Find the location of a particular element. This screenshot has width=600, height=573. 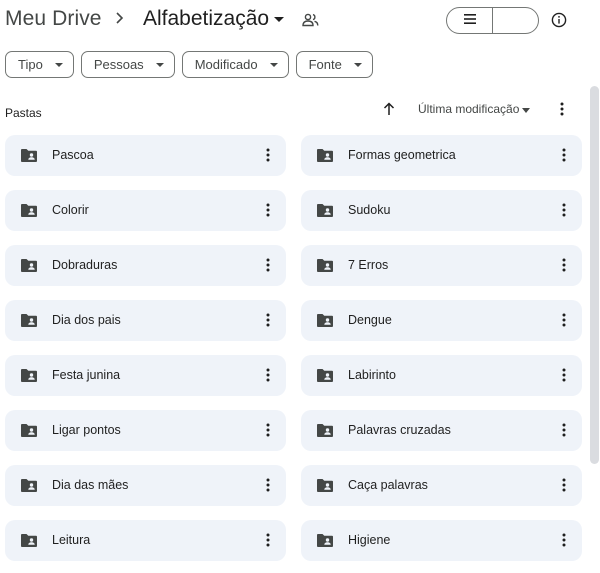

chevron-right-icon is located at coordinates (120, 18).